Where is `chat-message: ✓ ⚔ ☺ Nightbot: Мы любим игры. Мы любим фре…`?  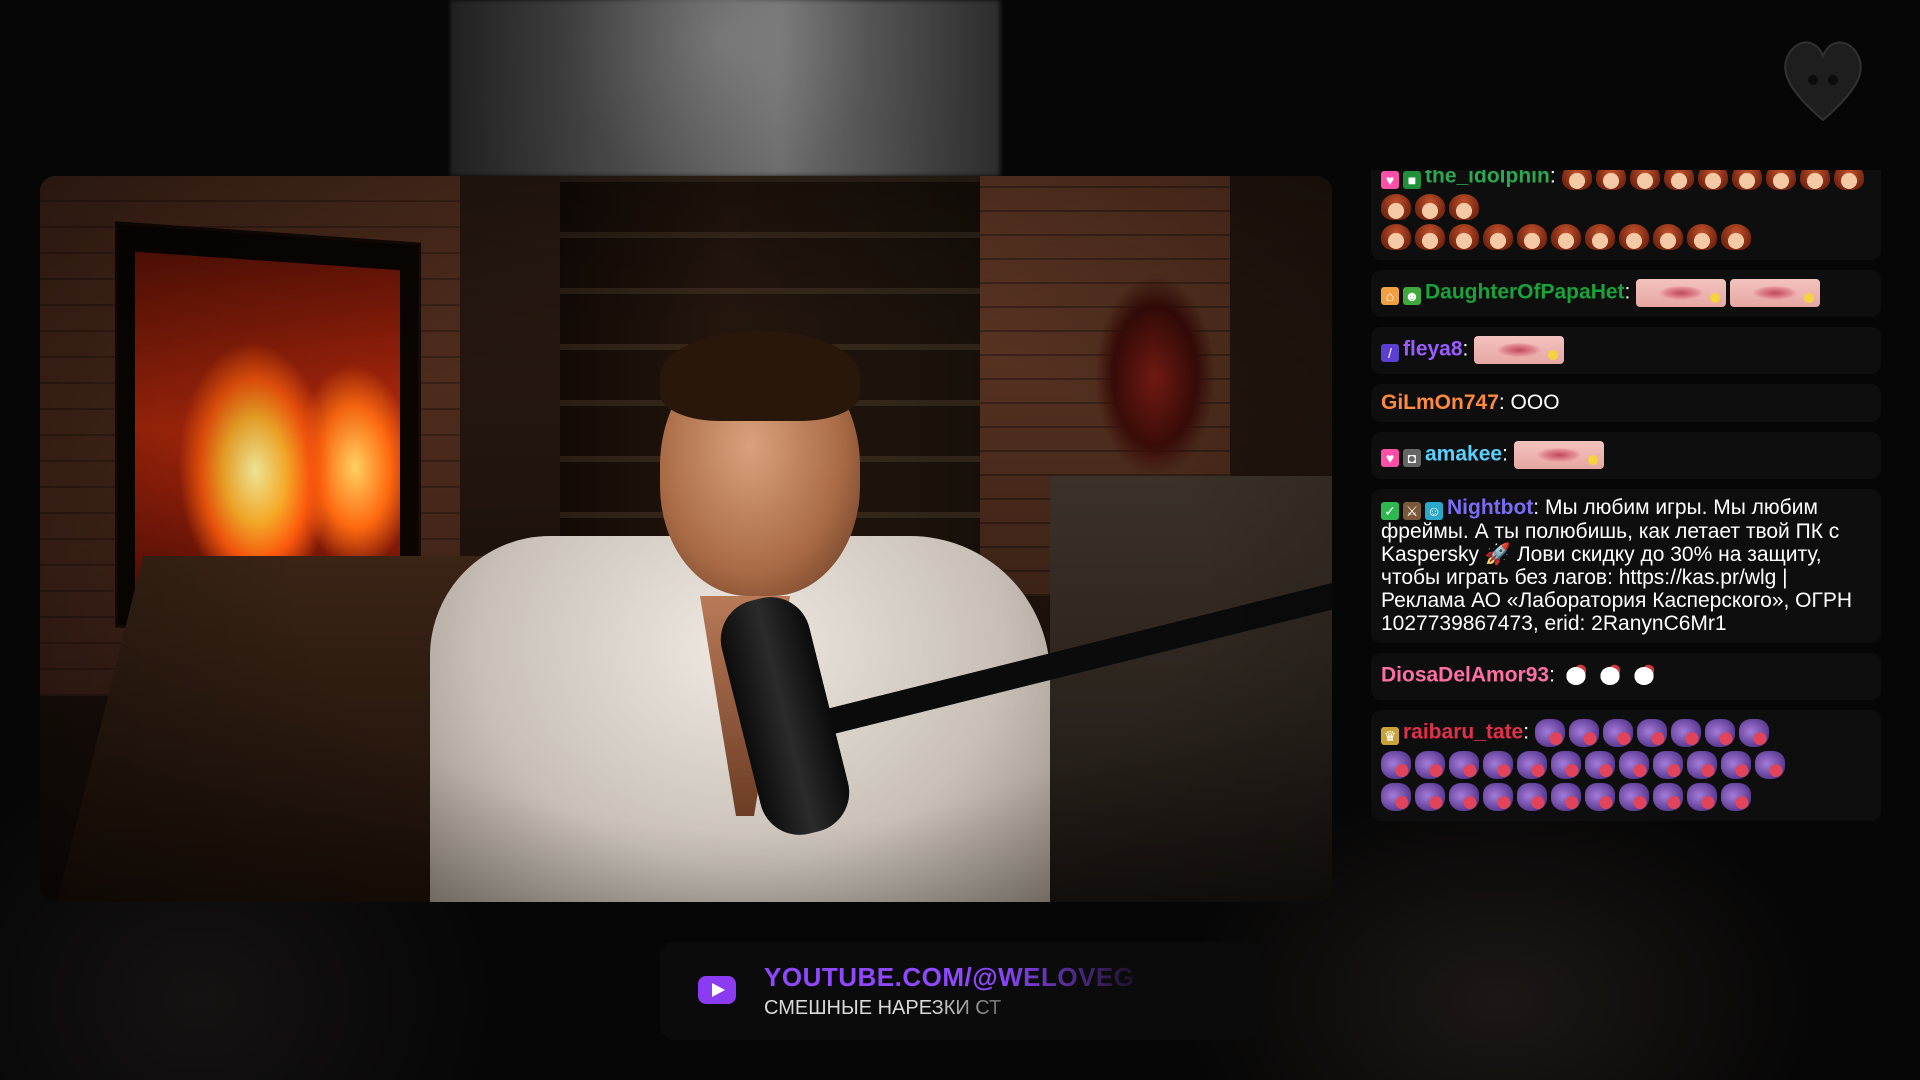 chat-message: ✓ ⚔ ☺ Nightbot: Мы любим игры. Мы любим фре… is located at coordinates (1626, 566).